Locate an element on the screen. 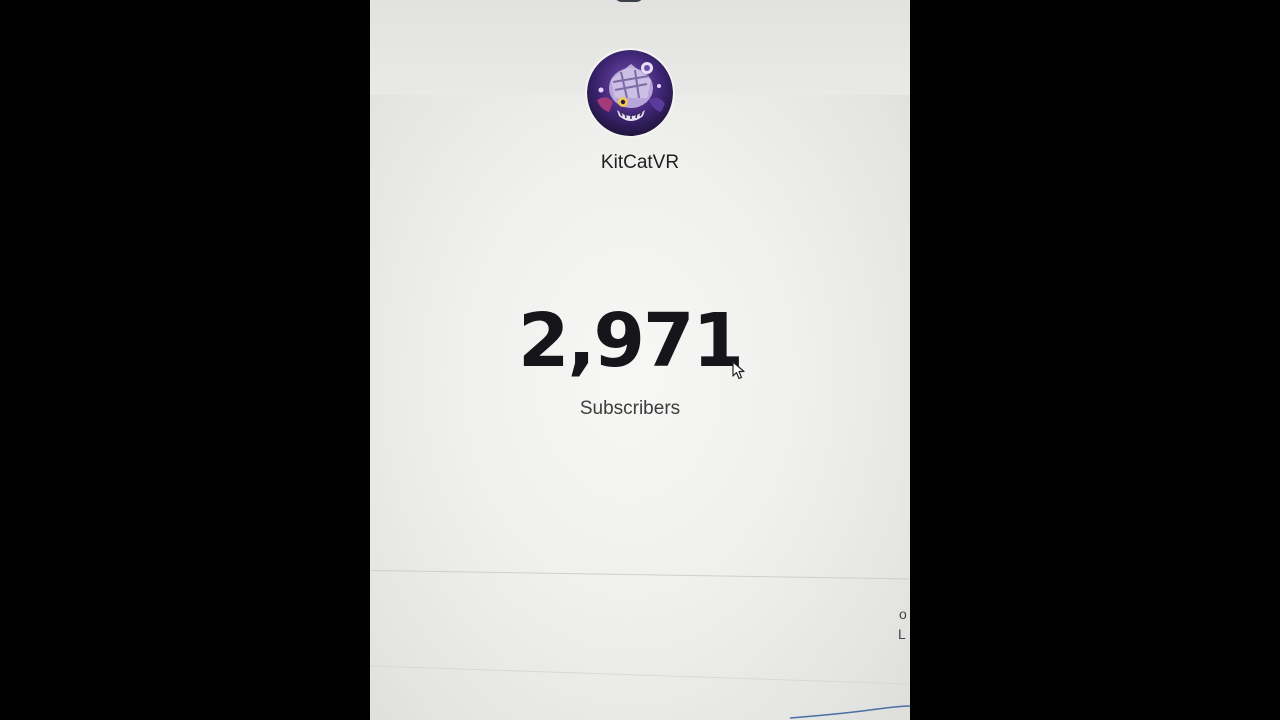 Image resolution: width=1280 pixels, height=720 pixels. cropped-edge-text: L is located at coordinates (902, 634).